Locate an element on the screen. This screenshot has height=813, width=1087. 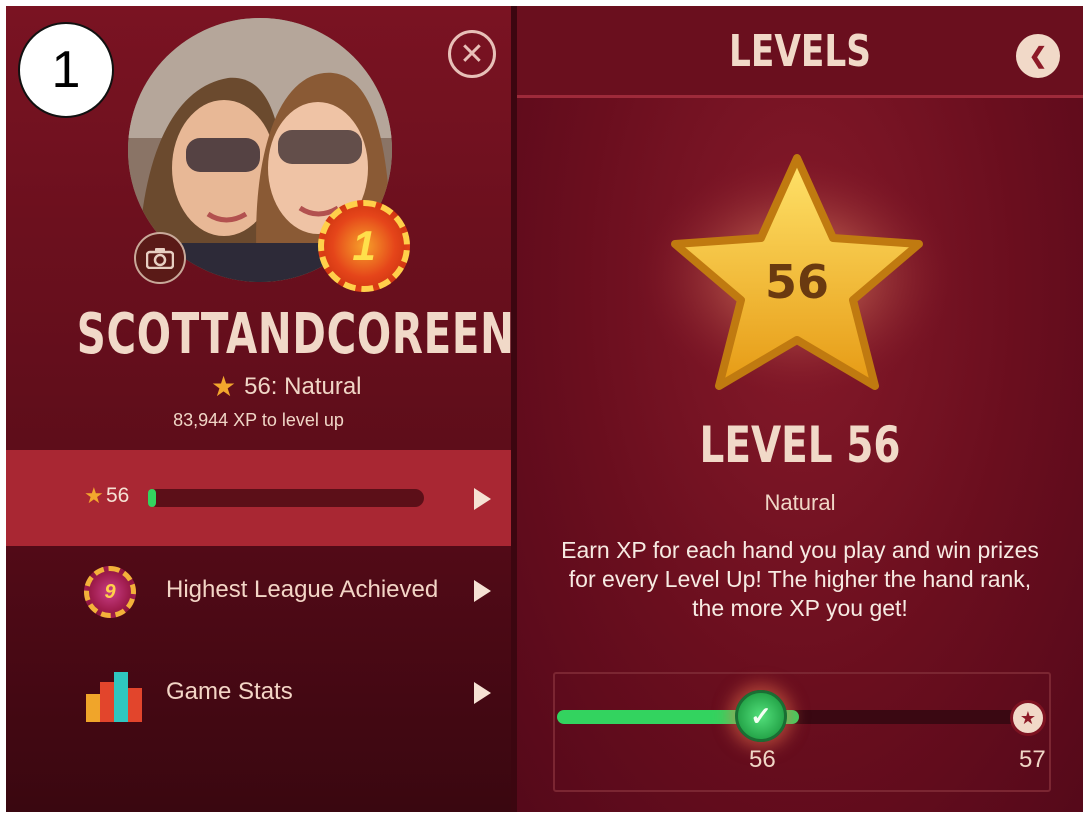
league-chip-icon: 9 is located at coordinates (110, 592).